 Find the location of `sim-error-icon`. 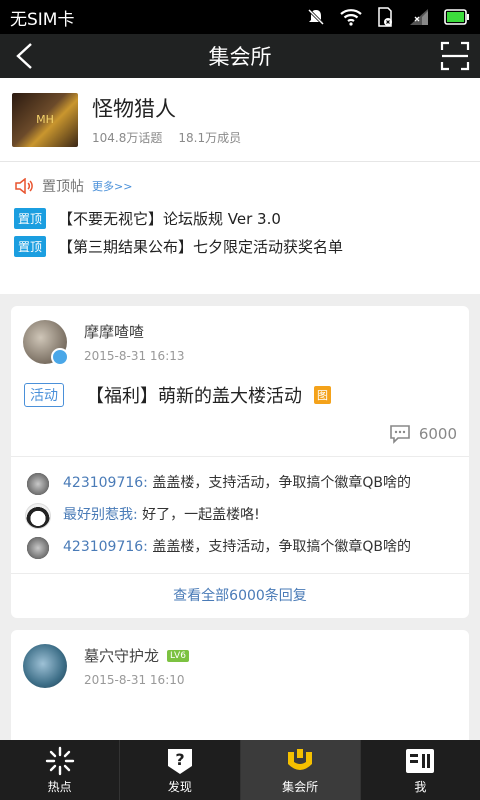

sim-error-icon is located at coordinates (385, 17).